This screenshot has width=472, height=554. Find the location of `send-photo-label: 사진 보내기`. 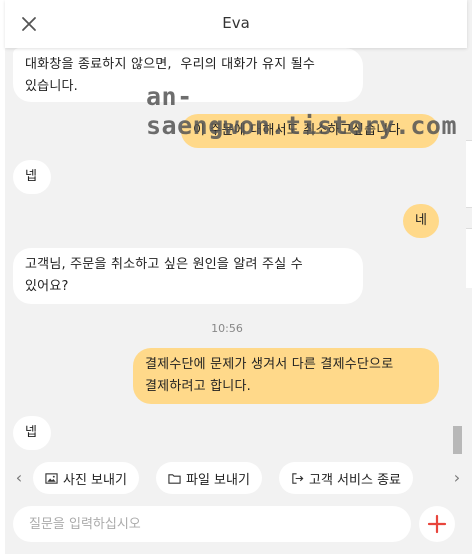

send-photo-label: 사진 보내기 is located at coordinates (95, 480).